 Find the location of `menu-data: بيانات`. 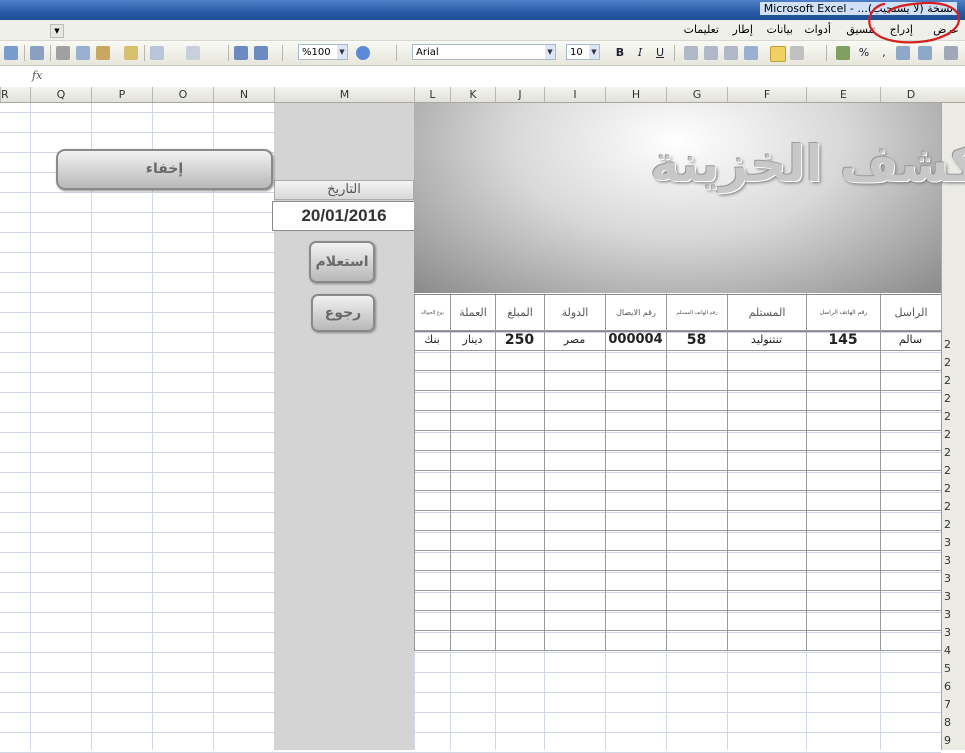

menu-data: بيانات is located at coordinates (779, 29).